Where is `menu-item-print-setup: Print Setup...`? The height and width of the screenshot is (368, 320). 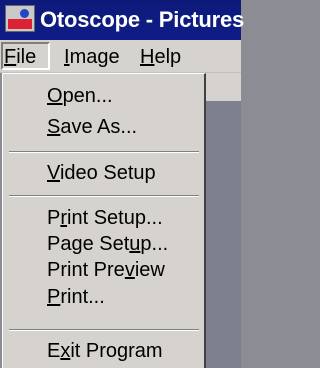 menu-item-print-setup: Print Setup... is located at coordinates (105, 218).